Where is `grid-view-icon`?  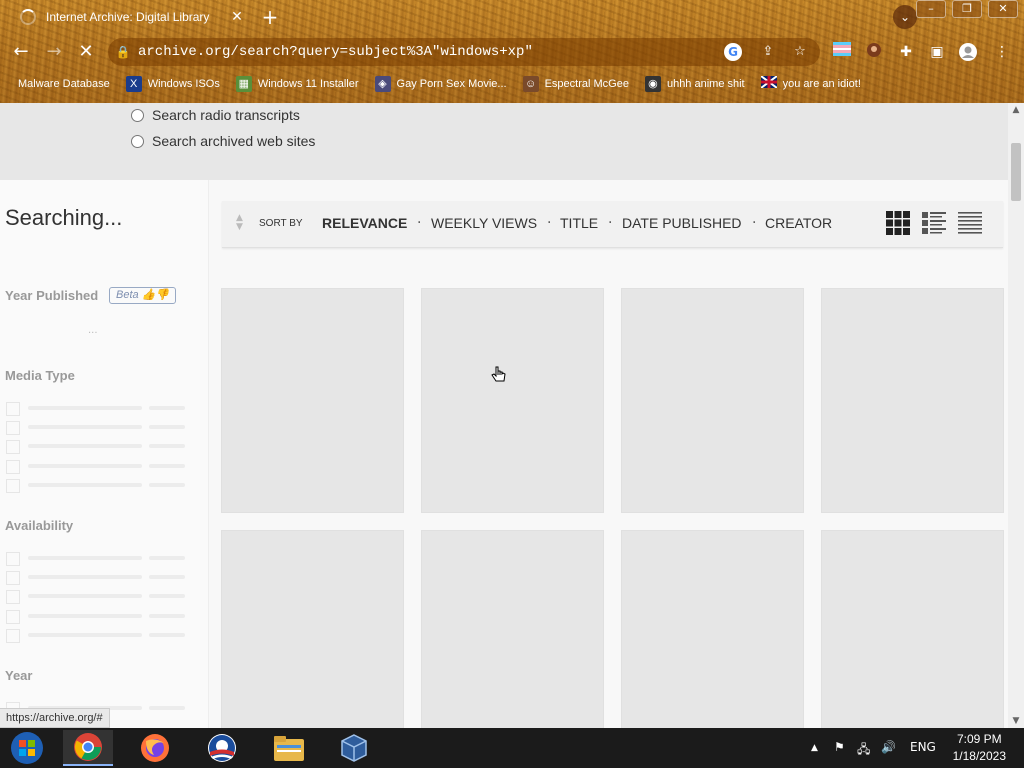
grid-view-icon is located at coordinates (898, 223).